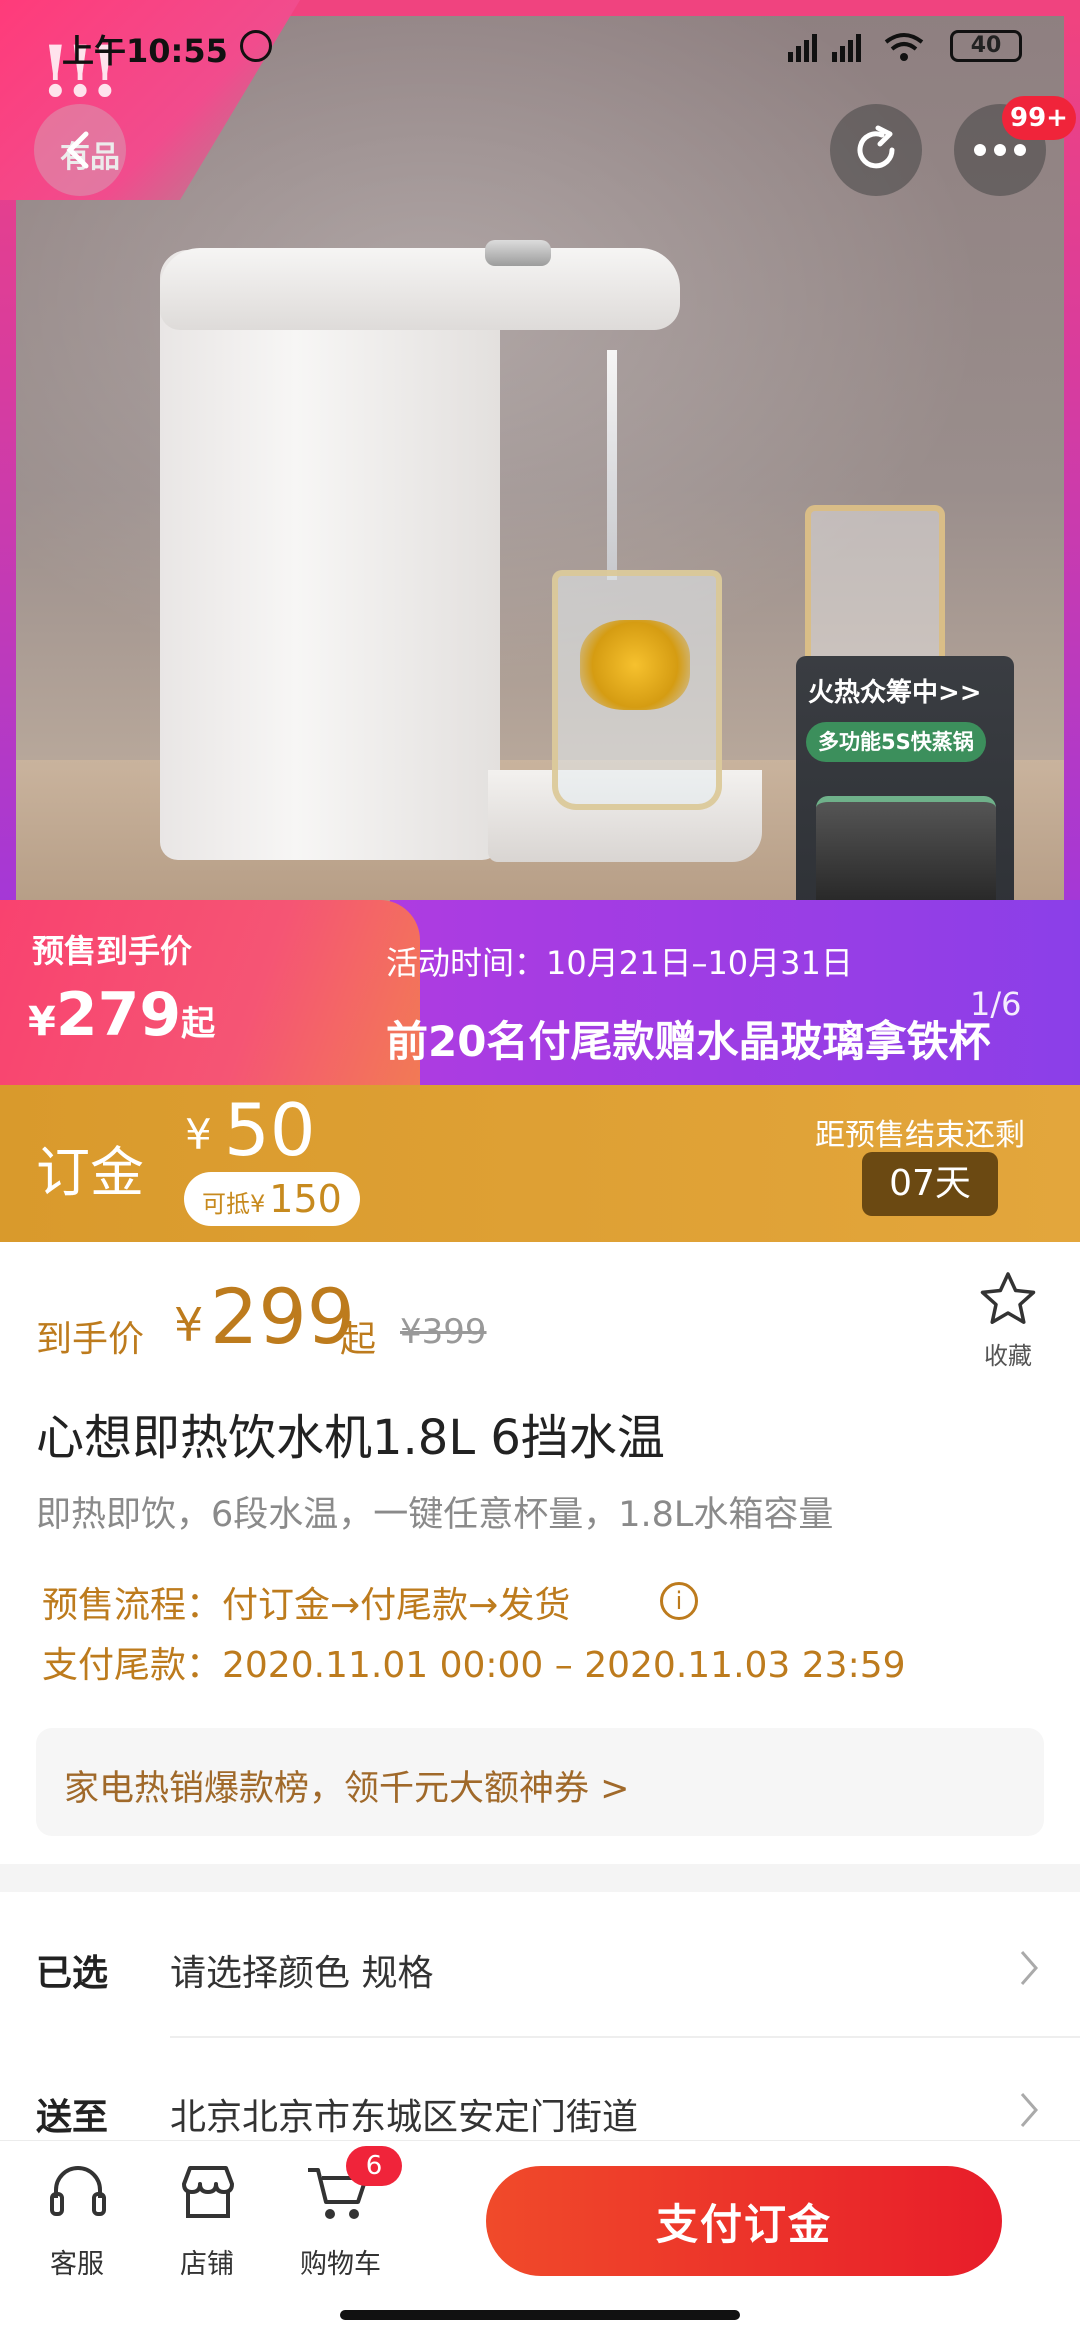 The width and height of the screenshot is (1080, 2340). What do you see at coordinates (1039, 118) in the screenshot?
I see `message-count-badge: 99+` at bounding box center [1039, 118].